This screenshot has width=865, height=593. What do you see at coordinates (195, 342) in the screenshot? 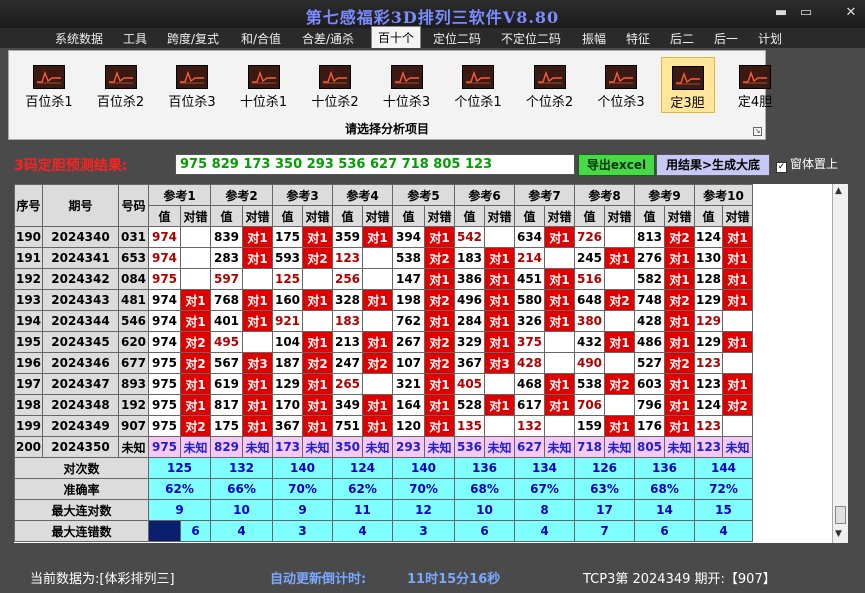
I see `ref-result: 对2` at bounding box center [195, 342].